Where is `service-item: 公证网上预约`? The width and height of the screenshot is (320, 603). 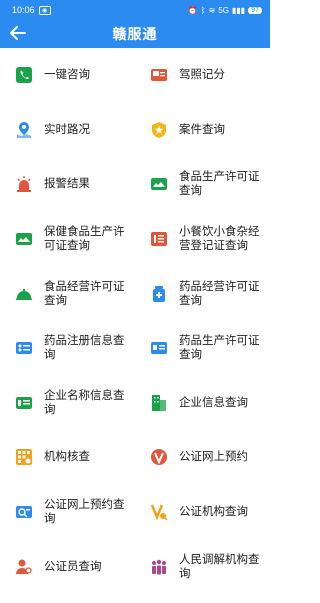
service-item: 公证网上预约 is located at coordinates (202, 457).